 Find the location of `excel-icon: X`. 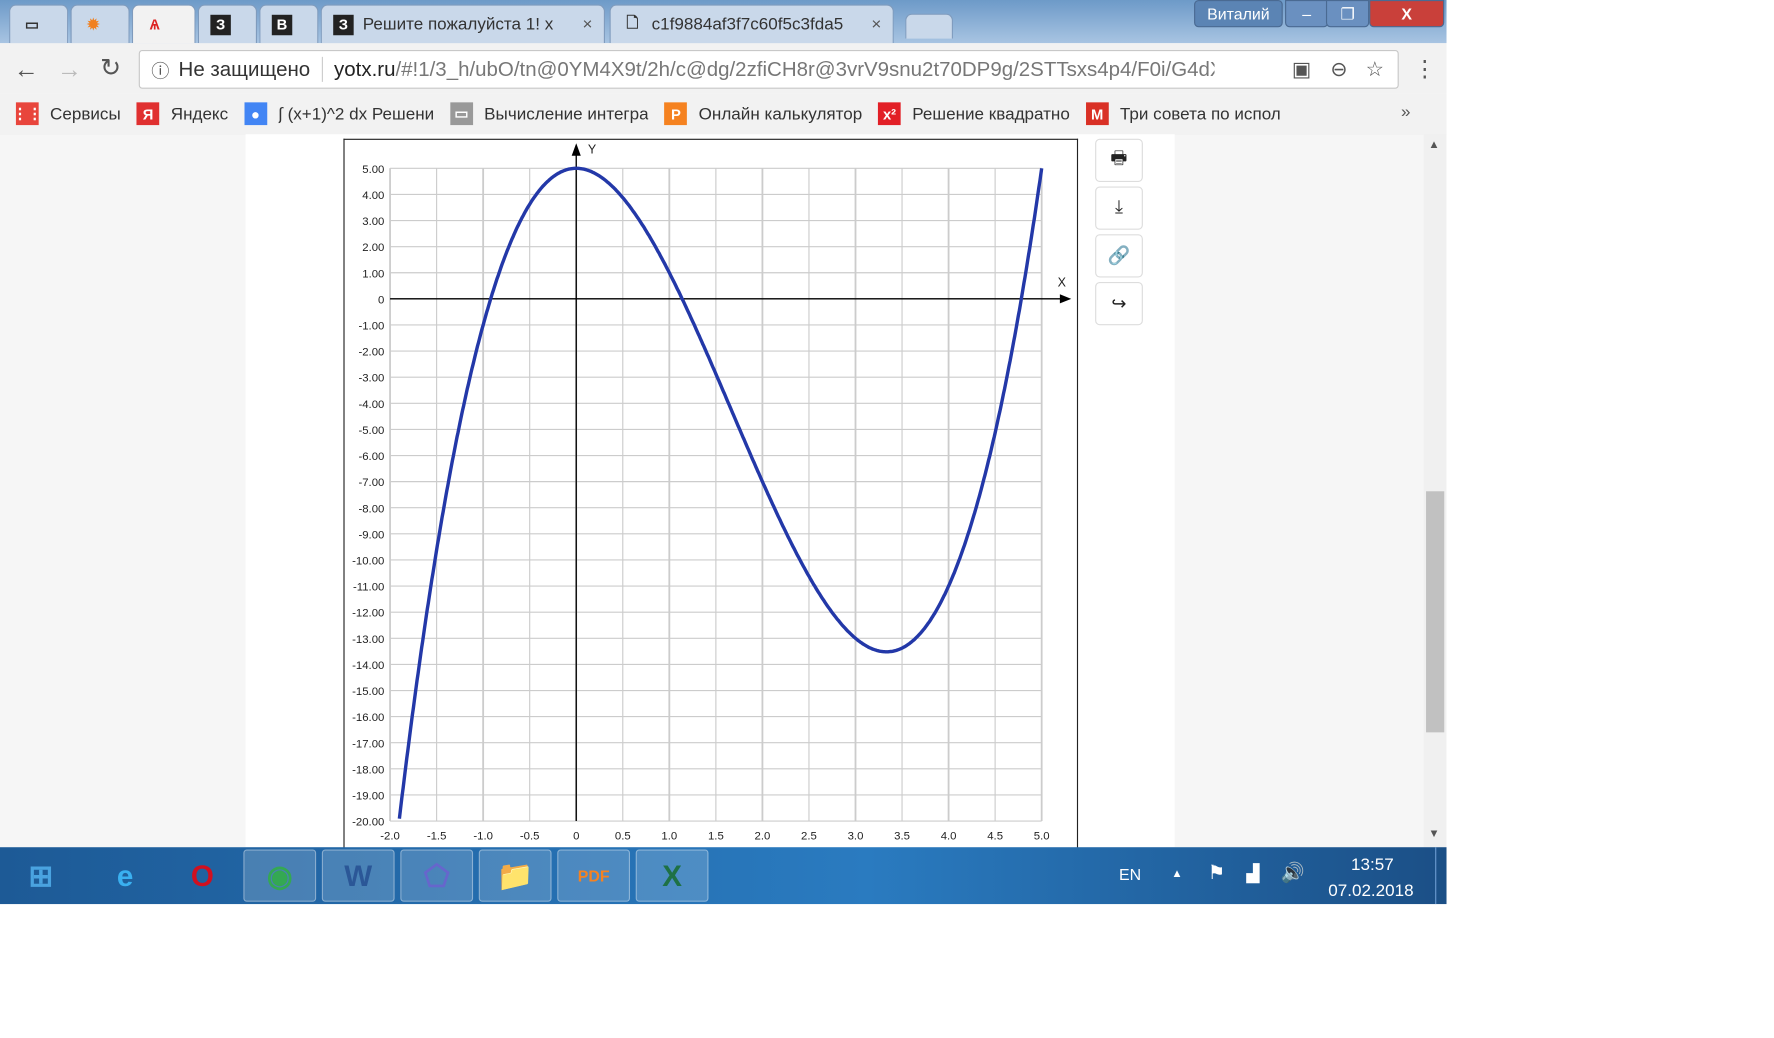

excel-icon: X is located at coordinates (672, 875).